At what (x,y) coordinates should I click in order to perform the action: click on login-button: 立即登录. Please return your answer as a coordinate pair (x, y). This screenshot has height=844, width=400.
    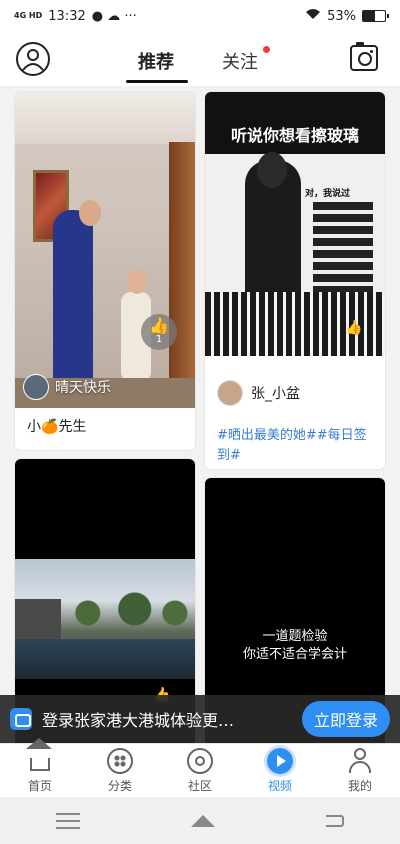
    Looking at the image, I should click on (345, 719).